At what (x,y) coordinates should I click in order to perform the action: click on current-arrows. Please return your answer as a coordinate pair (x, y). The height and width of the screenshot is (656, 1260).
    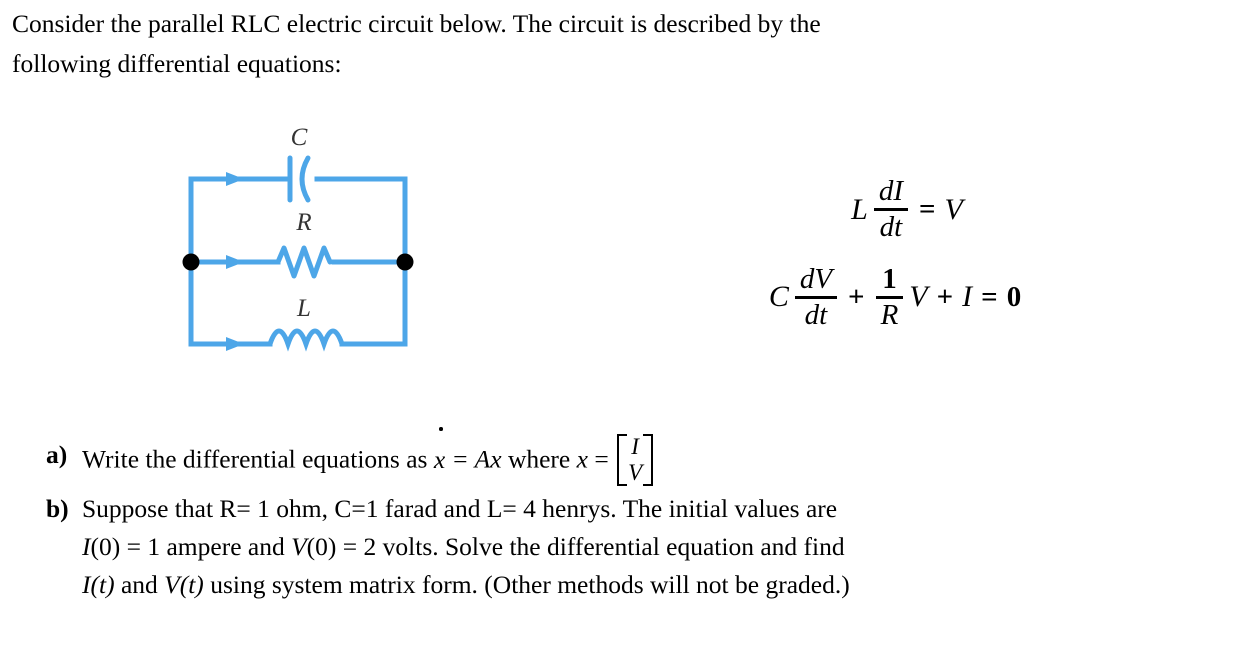
    Looking at the image, I should click on (235, 261).